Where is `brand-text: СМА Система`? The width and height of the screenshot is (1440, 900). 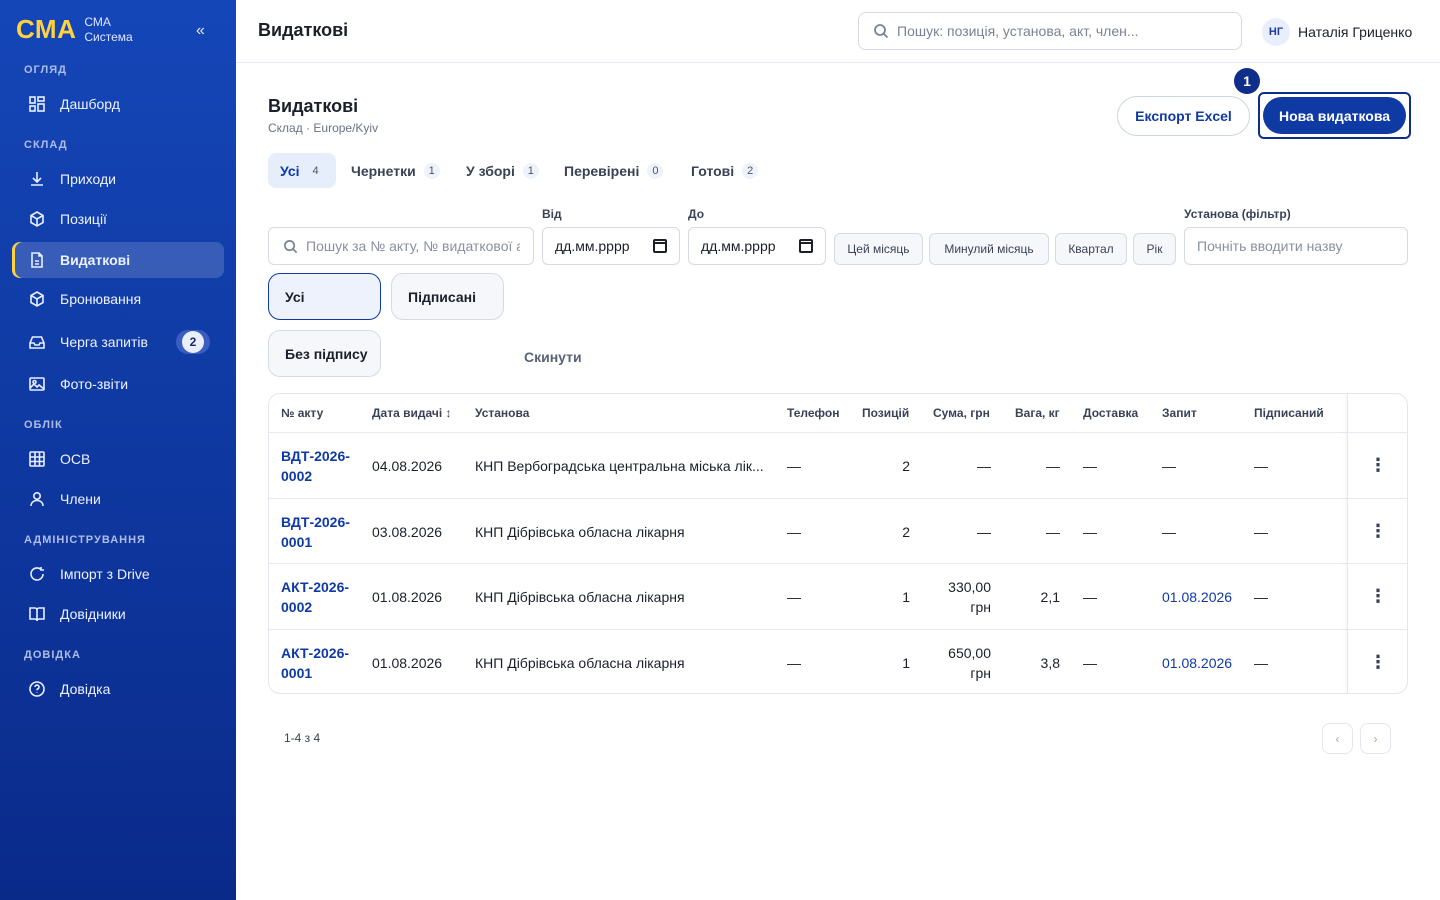 brand-text: СМА Система is located at coordinates (108, 30).